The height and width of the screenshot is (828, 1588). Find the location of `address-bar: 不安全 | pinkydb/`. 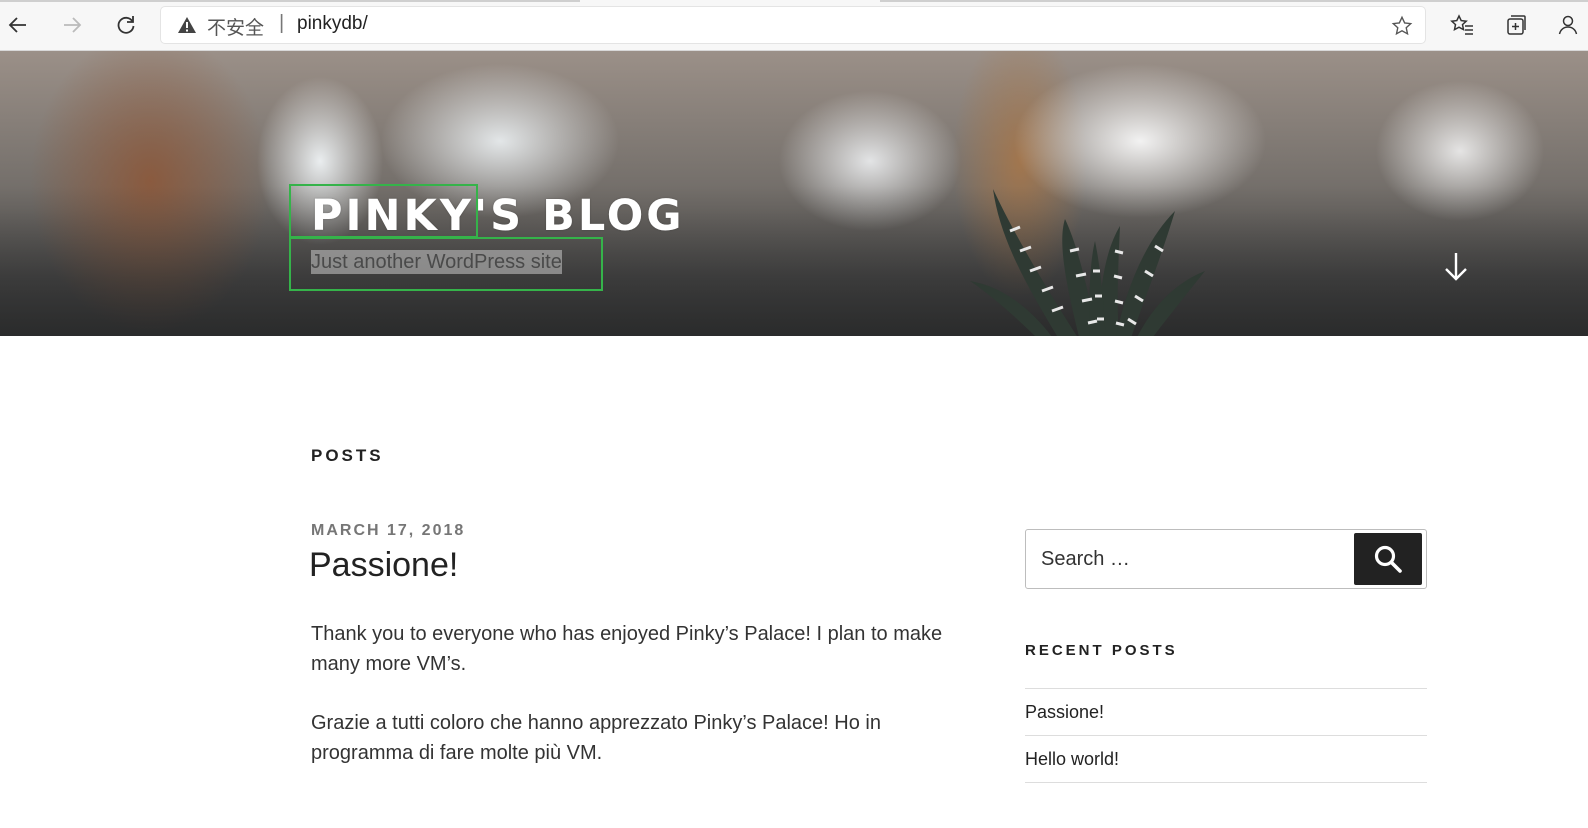

address-bar: 不安全 | pinkydb/ is located at coordinates (793, 25).